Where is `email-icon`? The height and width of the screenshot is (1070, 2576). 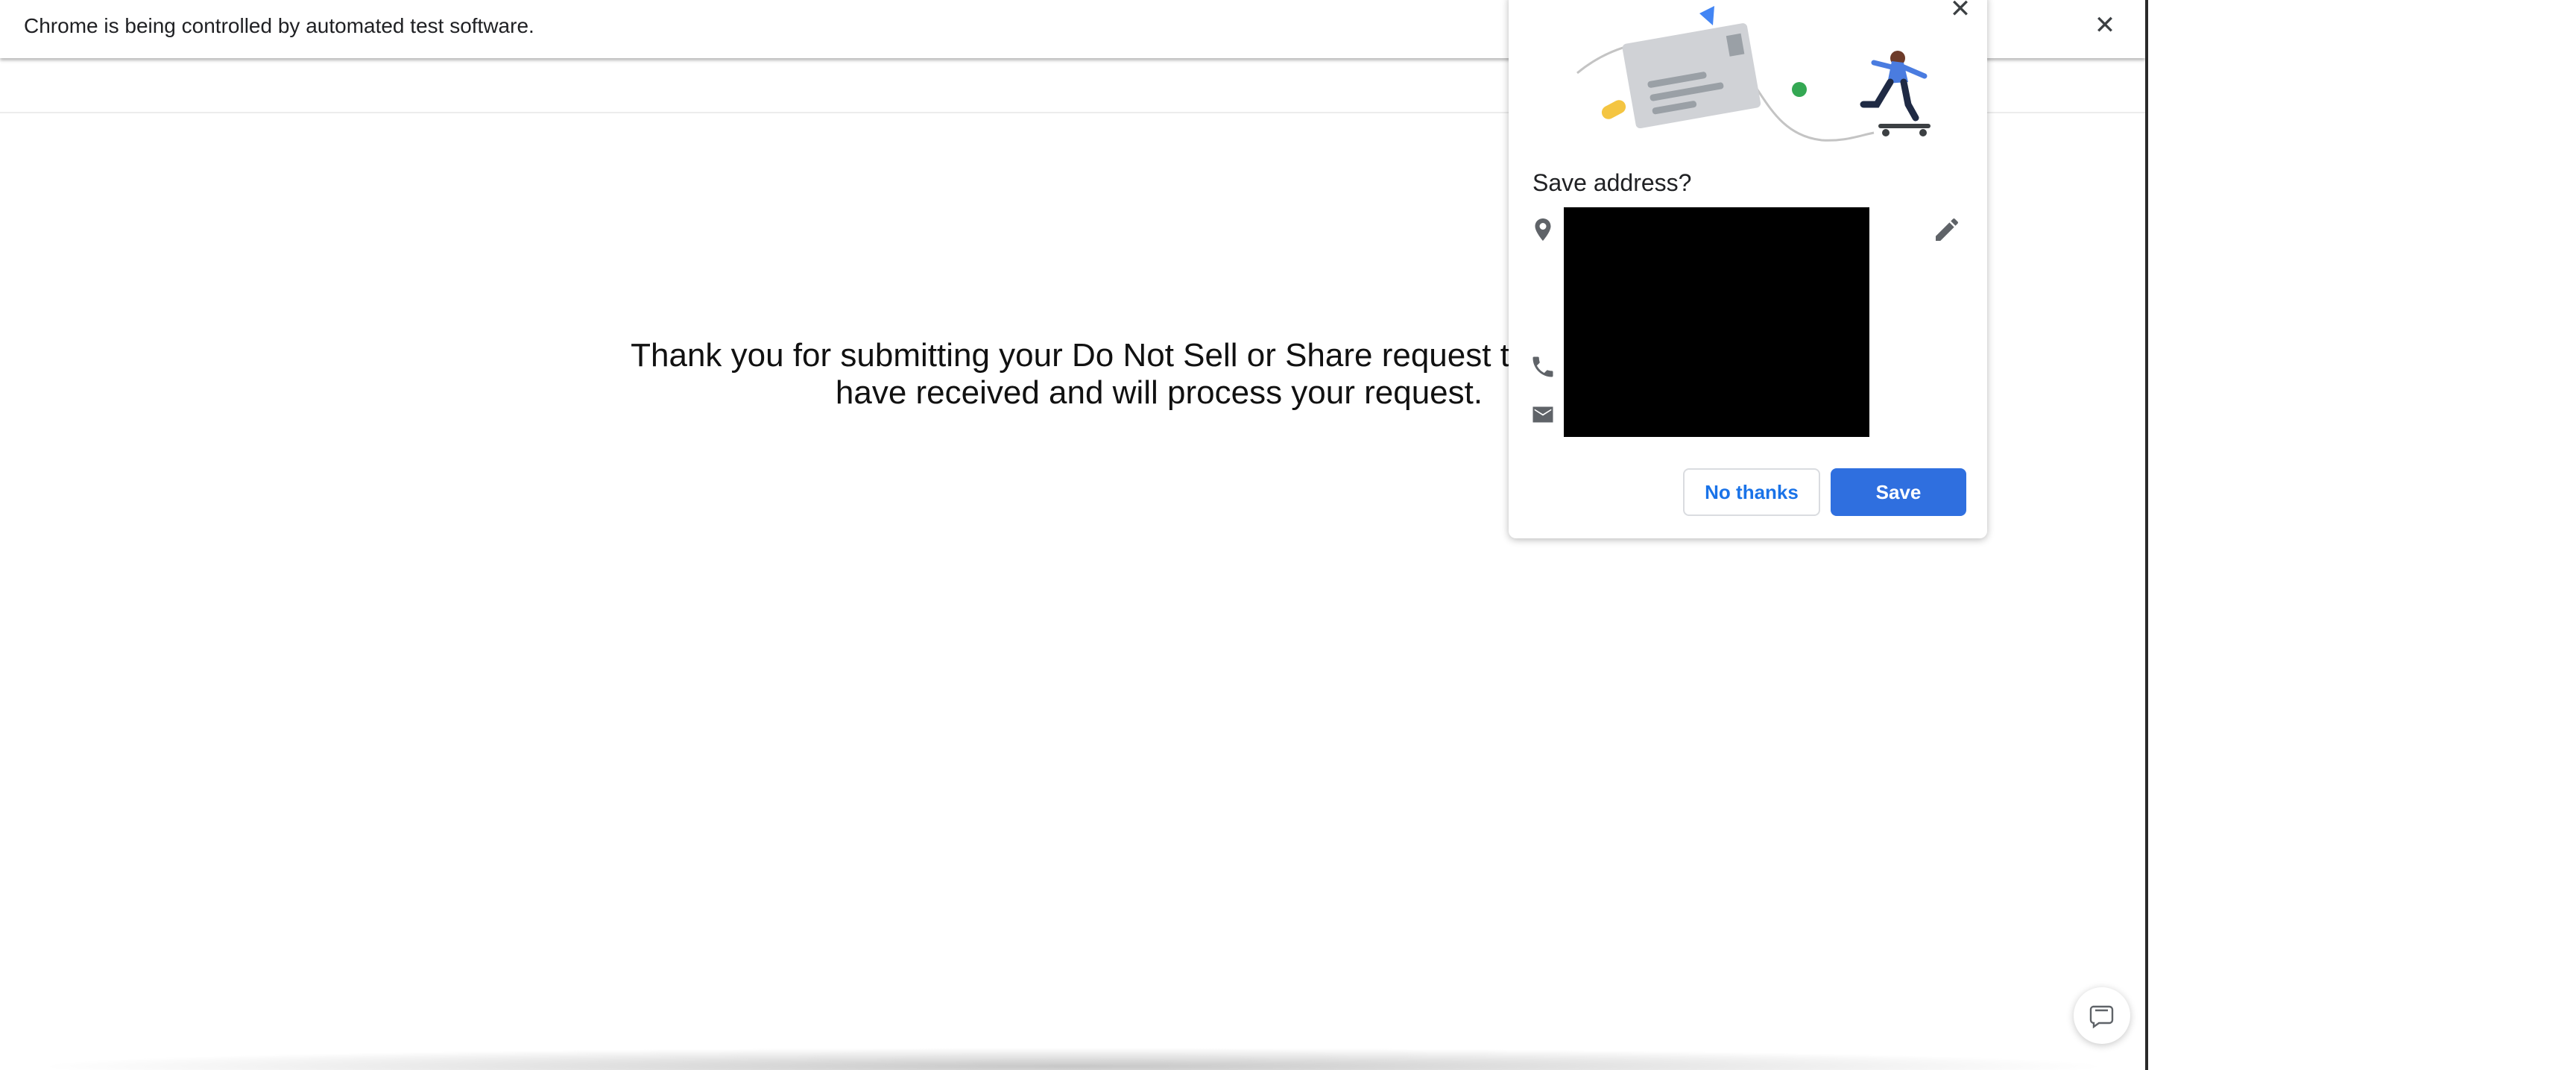 email-icon is located at coordinates (1542, 415).